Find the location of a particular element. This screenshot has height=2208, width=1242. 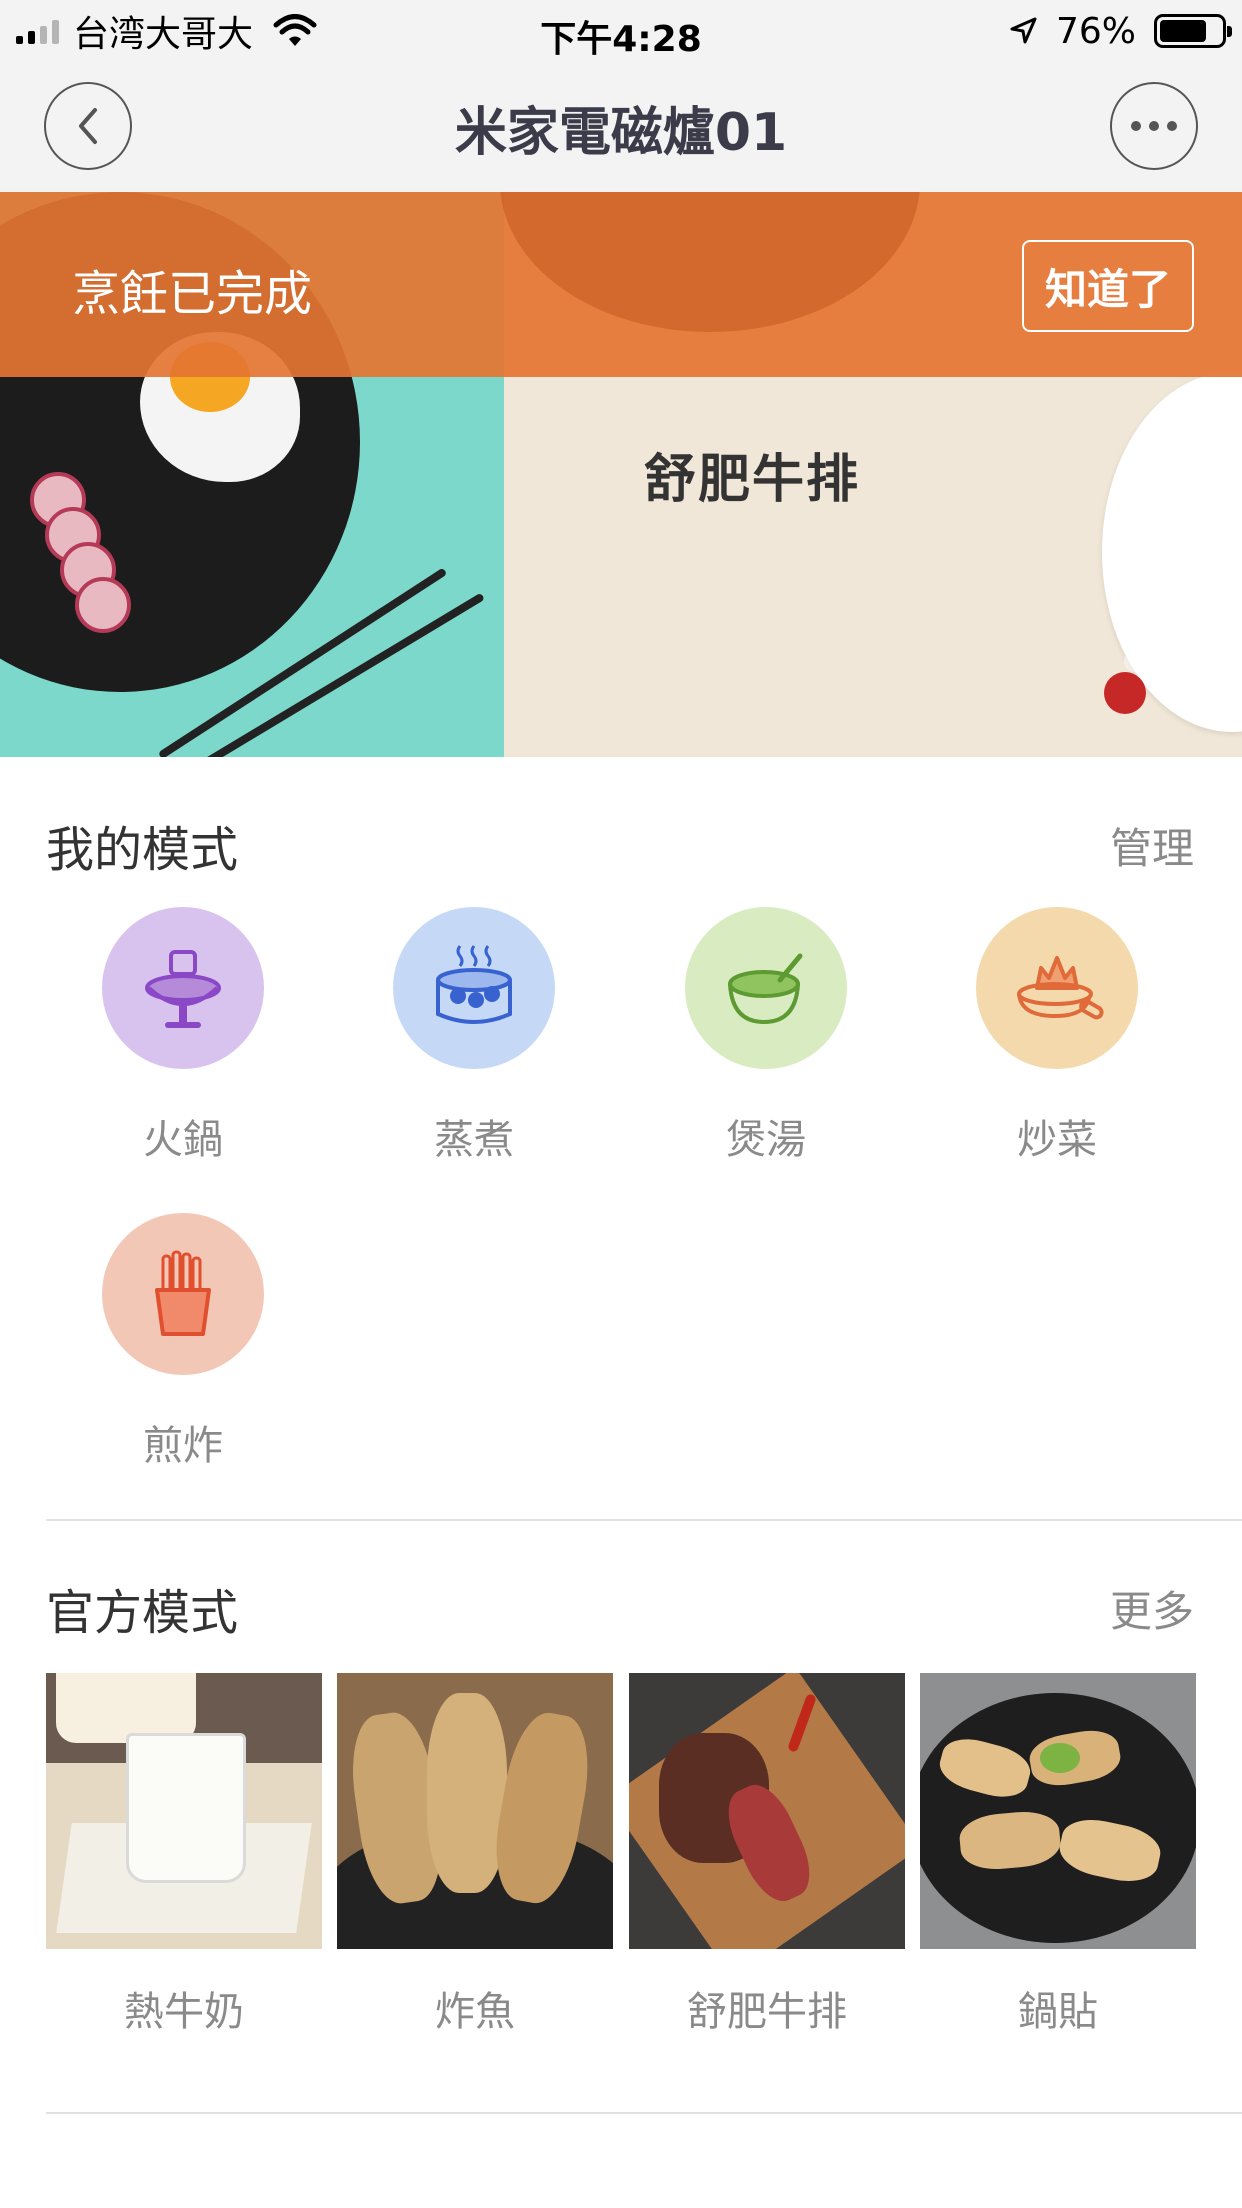

frying-pan-icon is located at coordinates (1057, 988).